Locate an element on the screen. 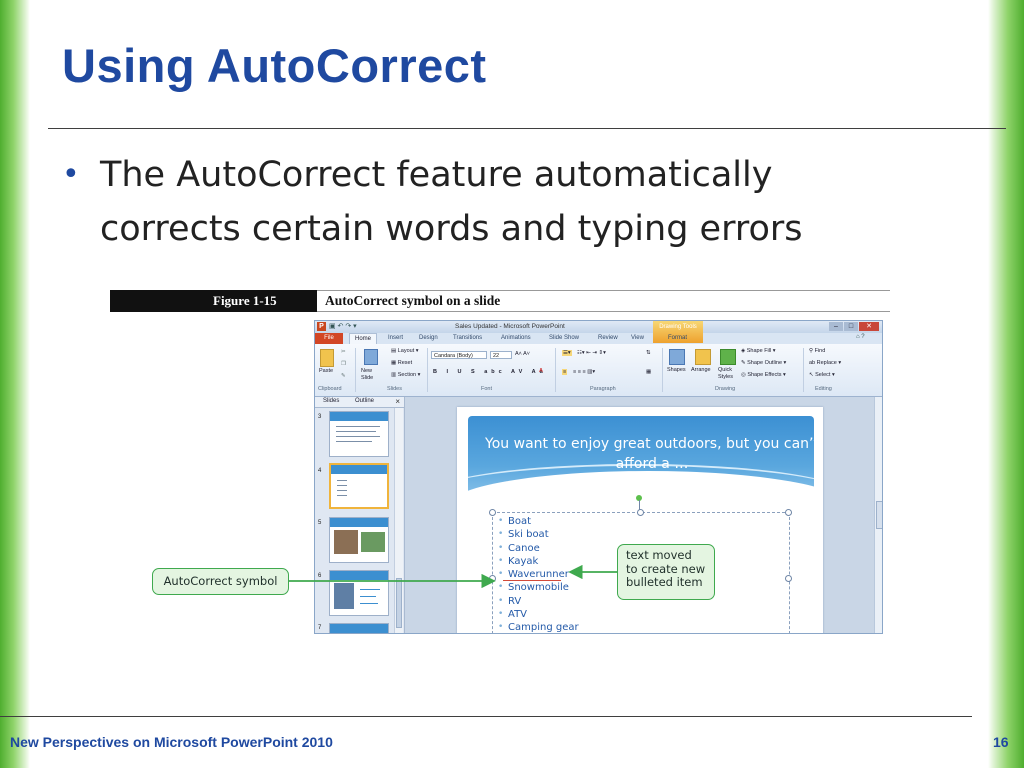  tab-slides: Slides is located at coordinates (331, 401).